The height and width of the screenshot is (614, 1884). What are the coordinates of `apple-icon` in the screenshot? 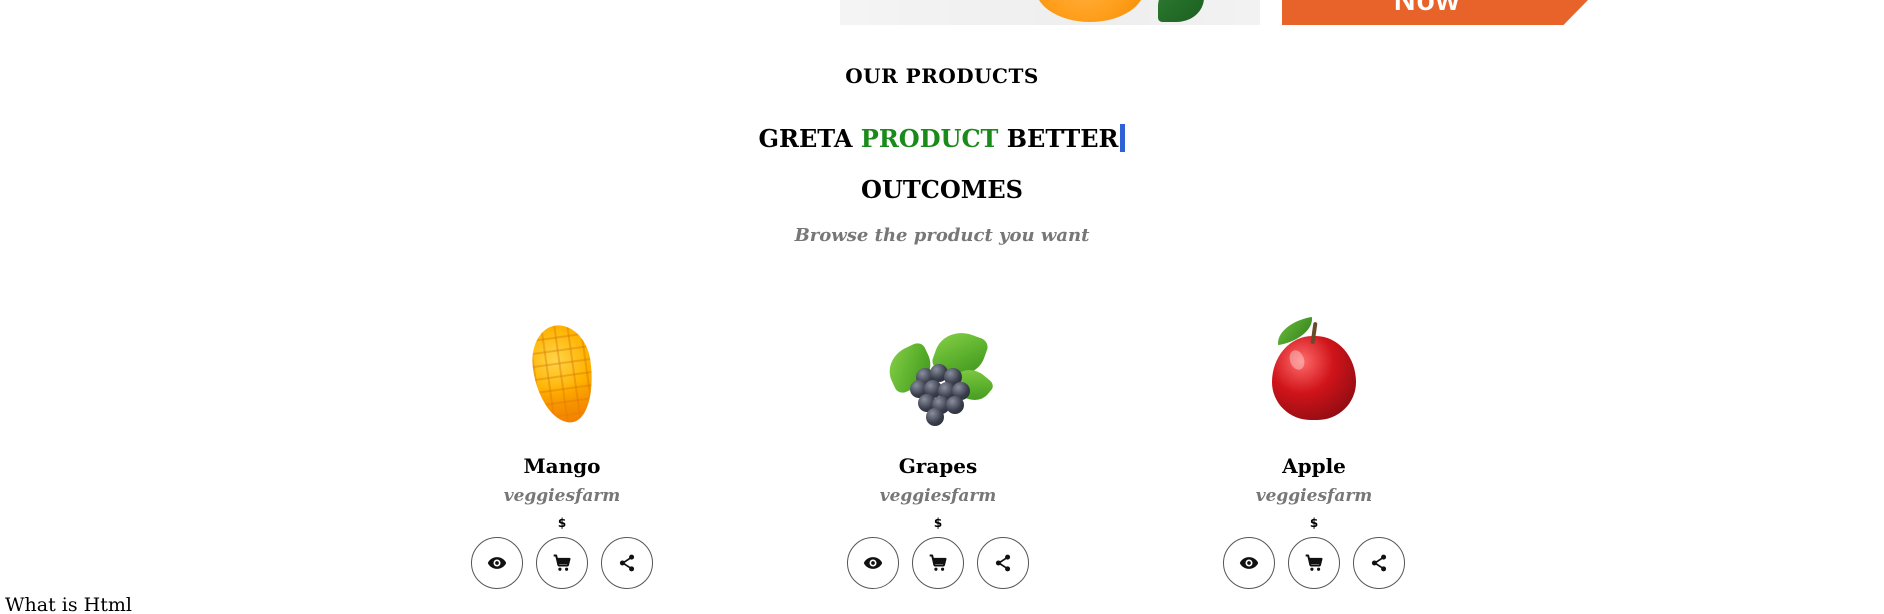 It's located at (1314, 372).